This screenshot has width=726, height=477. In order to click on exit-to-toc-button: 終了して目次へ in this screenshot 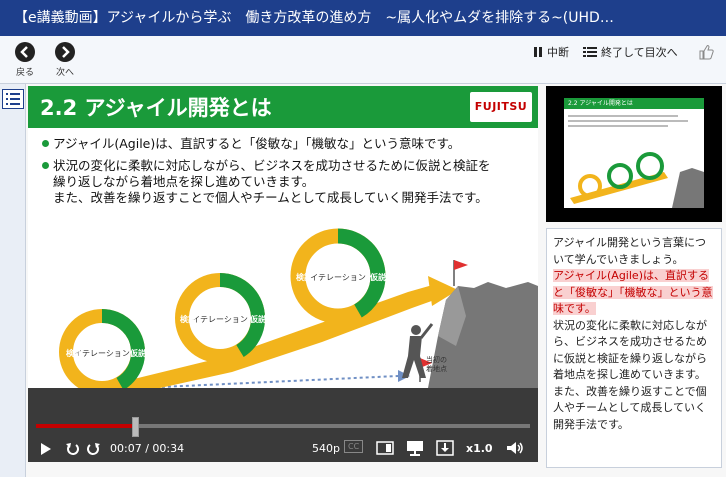, I will do `click(630, 52)`.